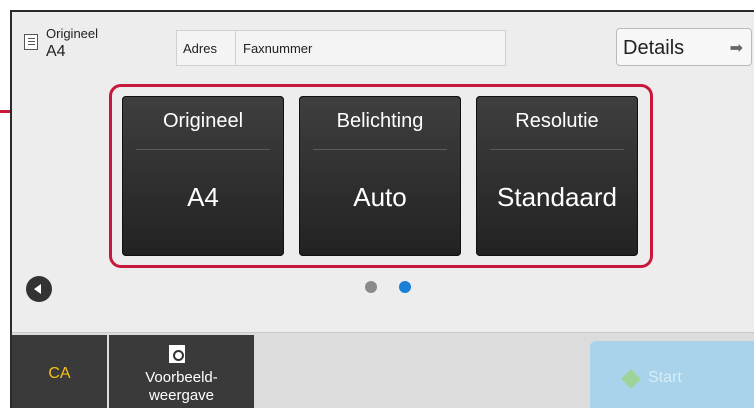  Describe the element at coordinates (557, 121) in the screenshot. I see `tile-title: Resolutie` at that location.